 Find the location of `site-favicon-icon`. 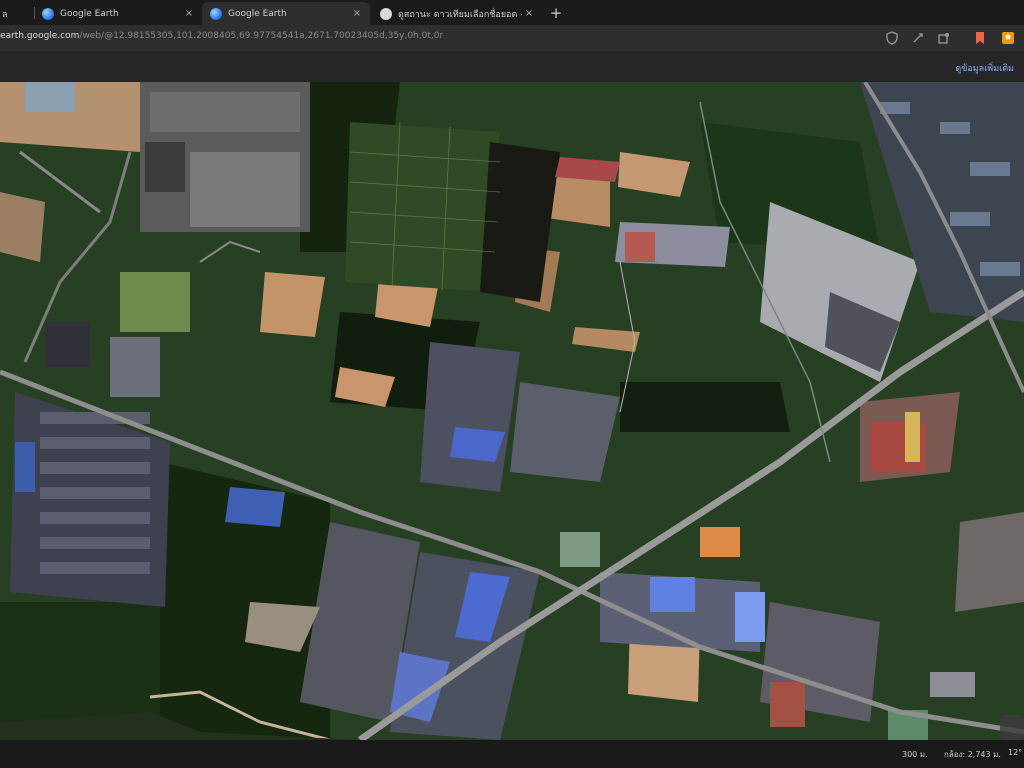

site-favicon-icon is located at coordinates (386, 13).